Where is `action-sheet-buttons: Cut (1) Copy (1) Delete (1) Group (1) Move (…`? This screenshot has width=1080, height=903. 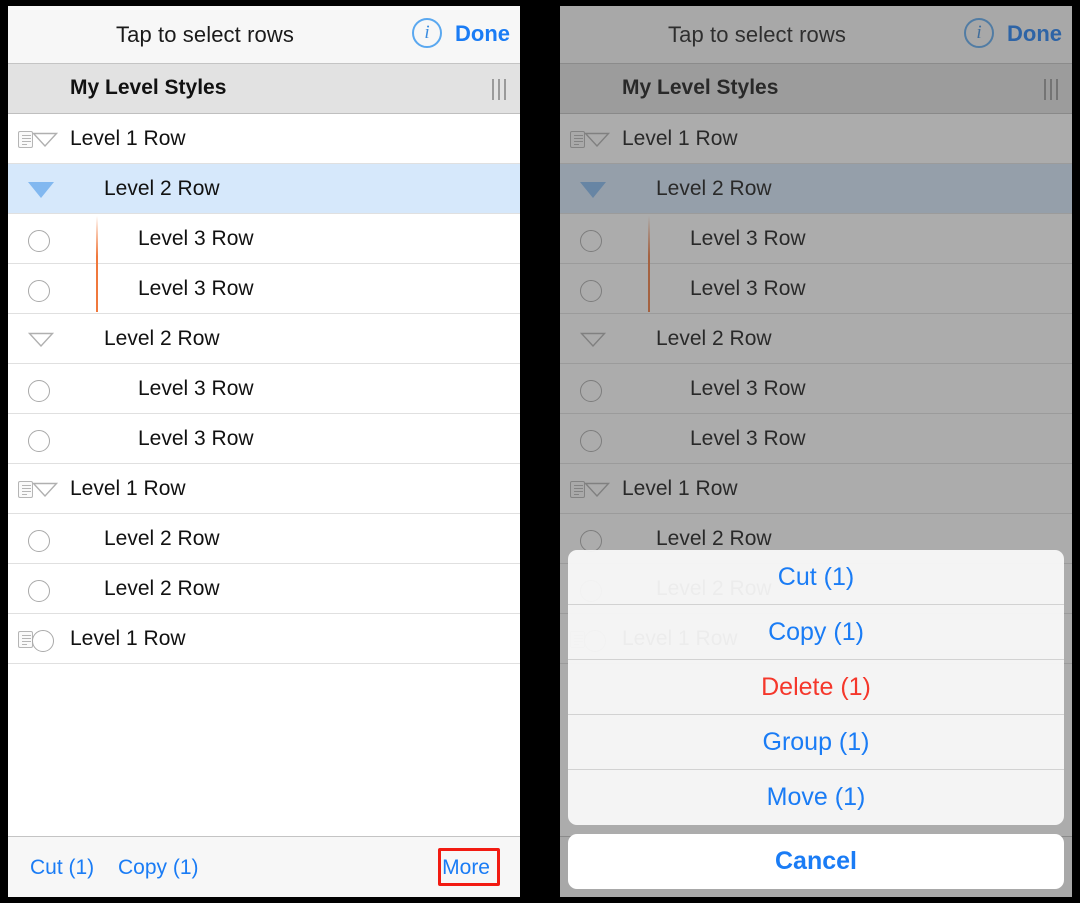
action-sheet-buttons: Cut (1) Copy (1) Delete (1) Group (1) Move (… is located at coordinates (816, 687).